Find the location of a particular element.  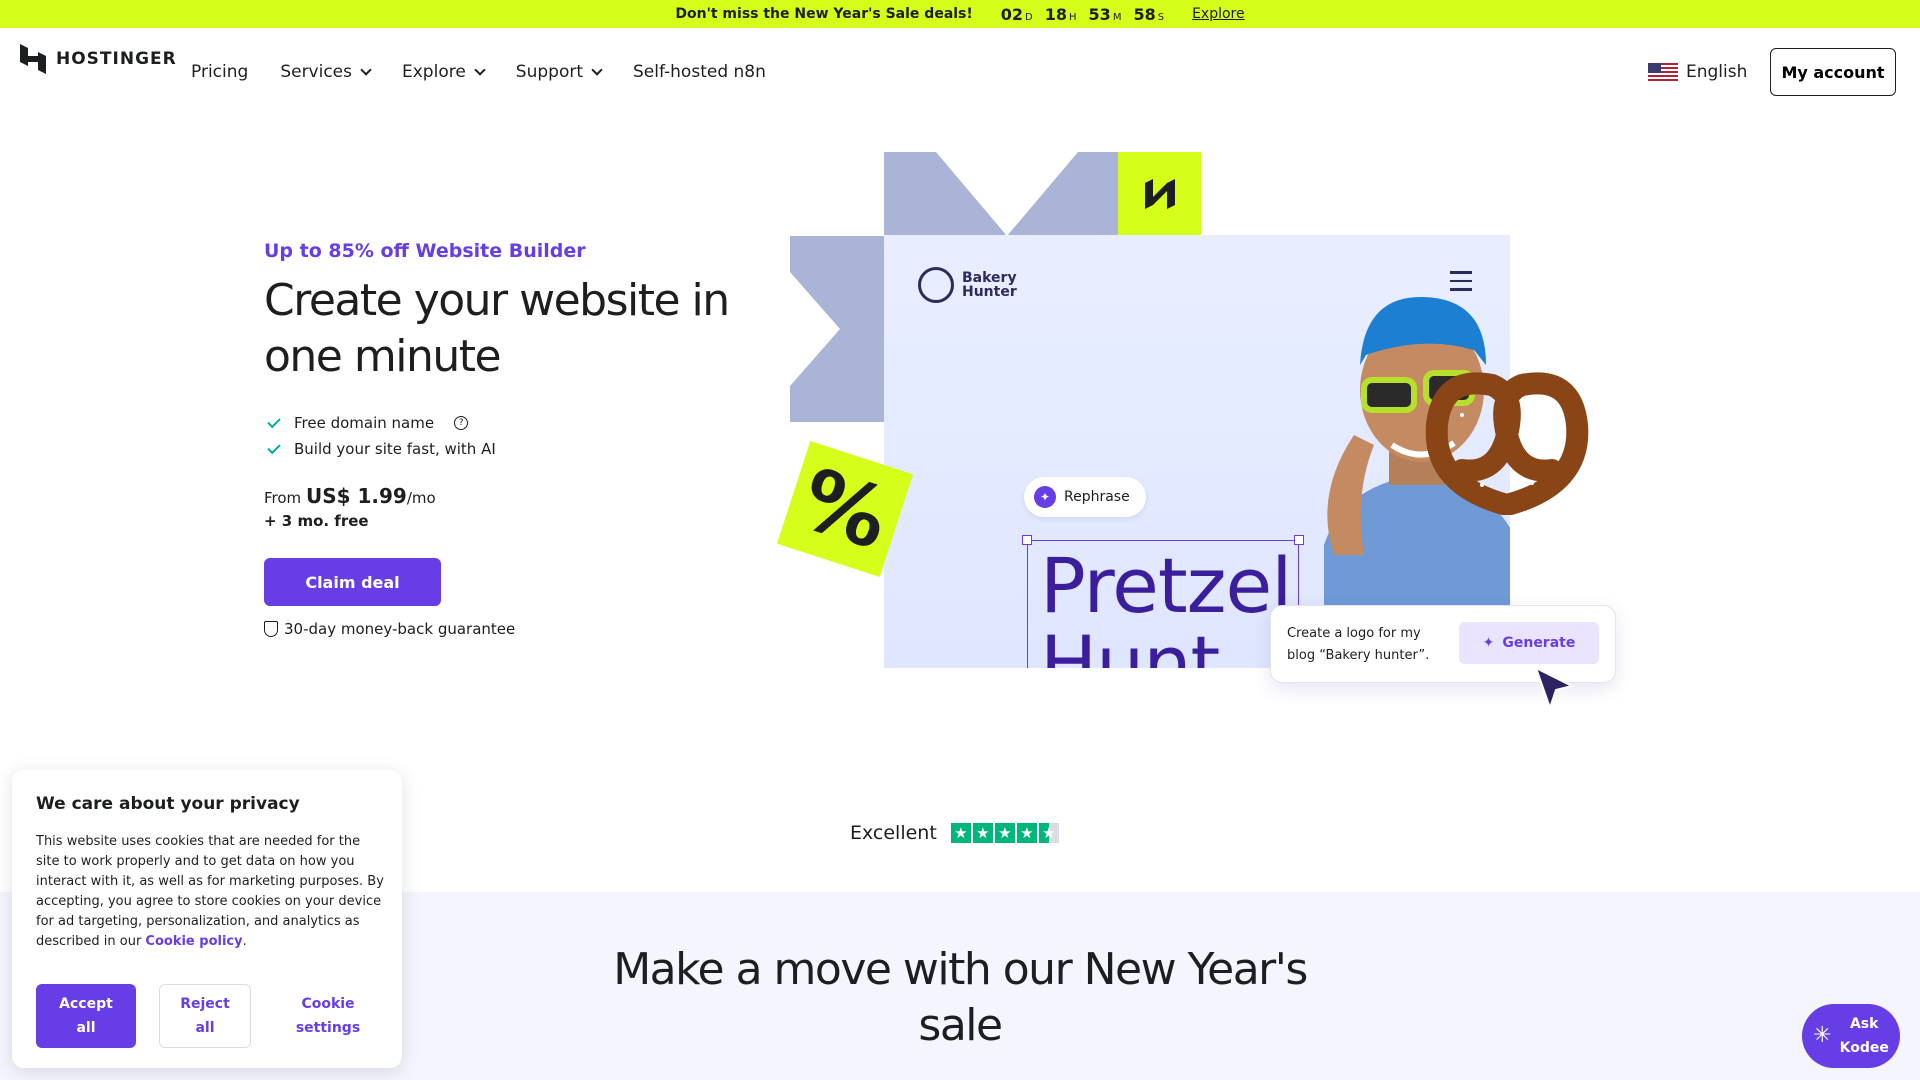

trustpilot-rating: Excellent ★ ★ ★ ★ ★ is located at coordinates (954, 833).